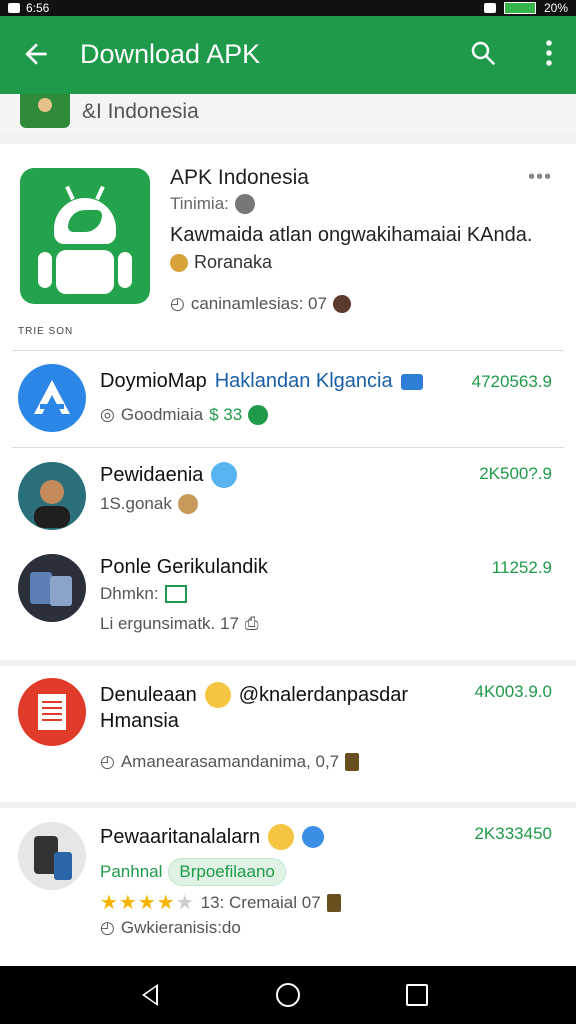 The height and width of the screenshot is (1024, 576). What do you see at coordinates (323, 694) in the screenshot?
I see `app-title-part: @knalerdanpasdar` at bounding box center [323, 694].